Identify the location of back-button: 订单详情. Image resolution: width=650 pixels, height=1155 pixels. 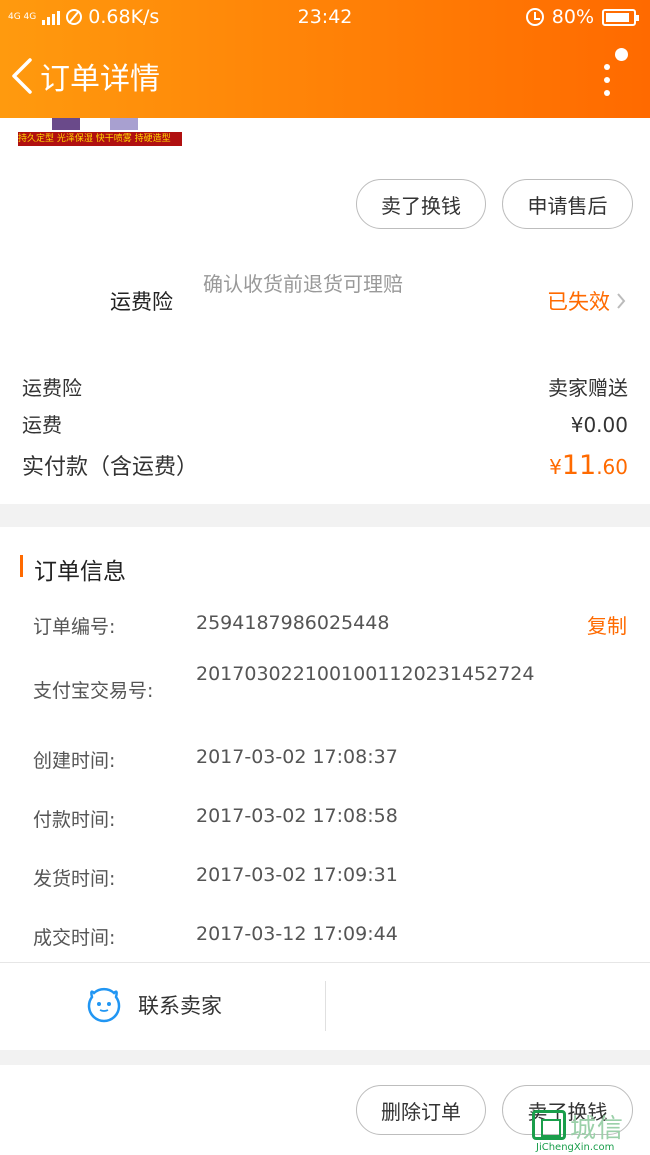
(98, 76).